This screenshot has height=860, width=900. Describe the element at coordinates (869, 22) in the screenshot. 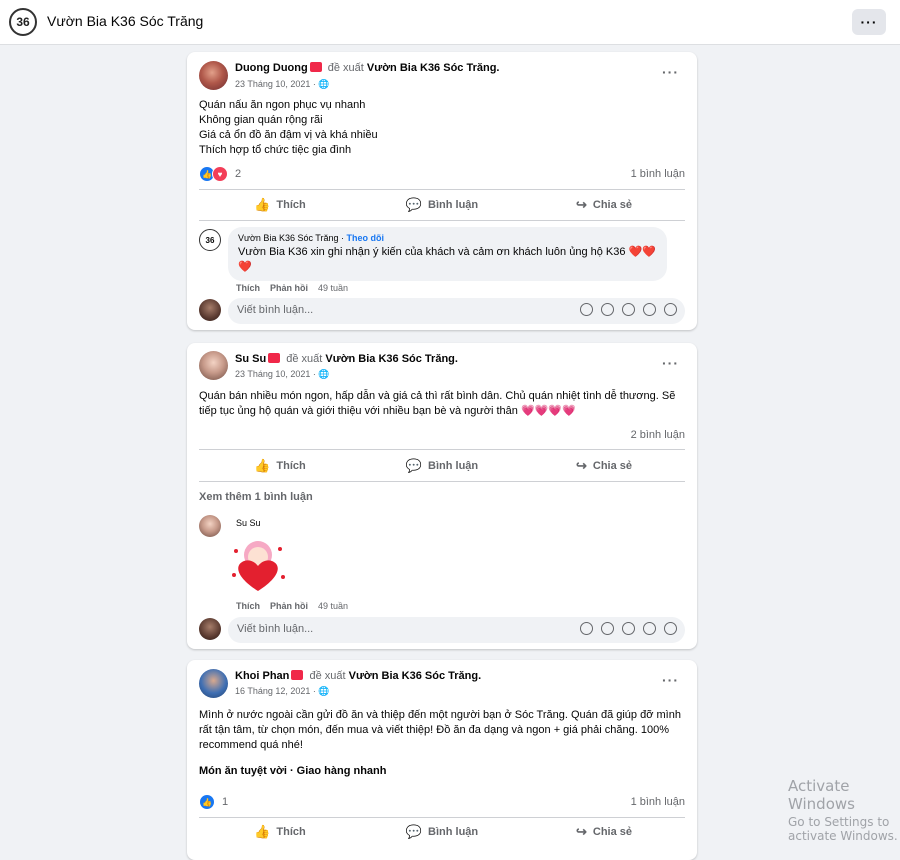

I see `more-options-button: ···` at that location.